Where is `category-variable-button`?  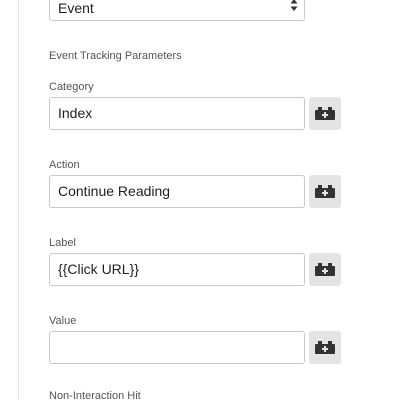
category-variable-button is located at coordinates (325, 113).